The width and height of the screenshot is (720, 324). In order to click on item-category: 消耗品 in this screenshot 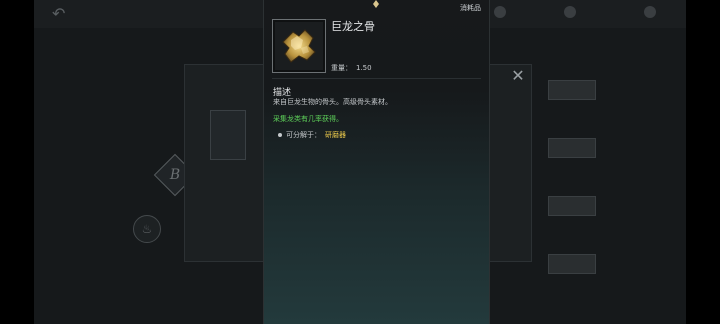, I will do `click(470, 8)`.